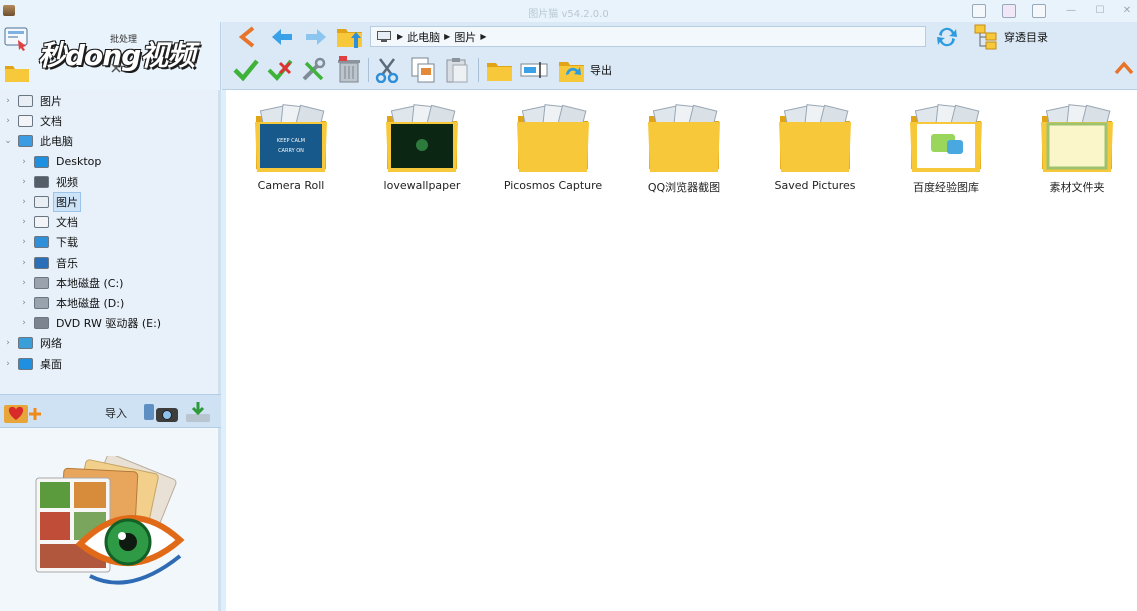 Image resolution: width=1137 pixels, height=611 pixels. What do you see at coordinates (33, 343) in the screenshot?
I see `tree-item: › 网络` at bounding box center [33, 343].